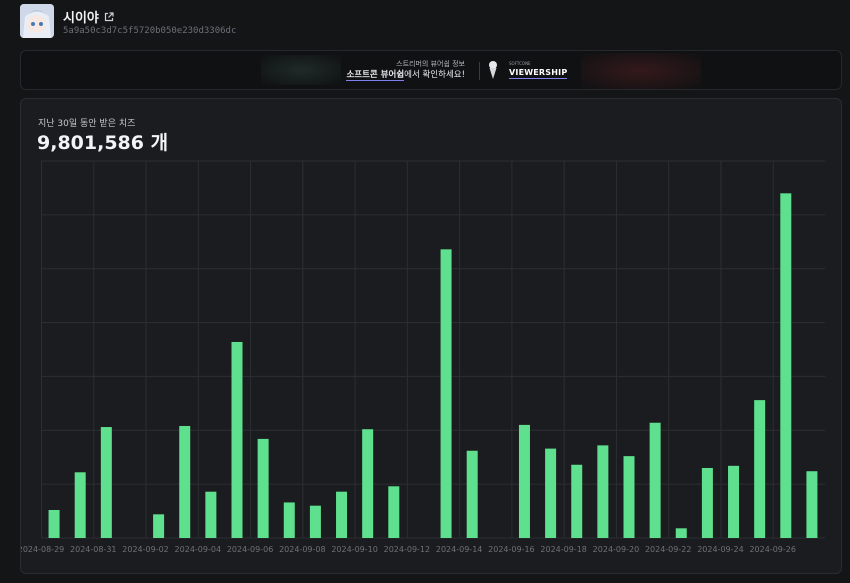  I want to click on viewership-logo: SOFTCONE VIEWERSHIP, so click(538, 70).